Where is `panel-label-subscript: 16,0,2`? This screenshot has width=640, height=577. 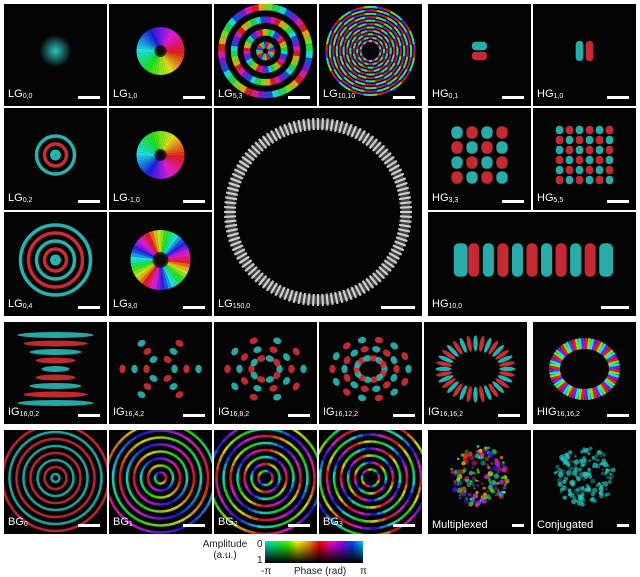
panel-label-subscript: 16,0,2 is located at coordinates (29, 414).